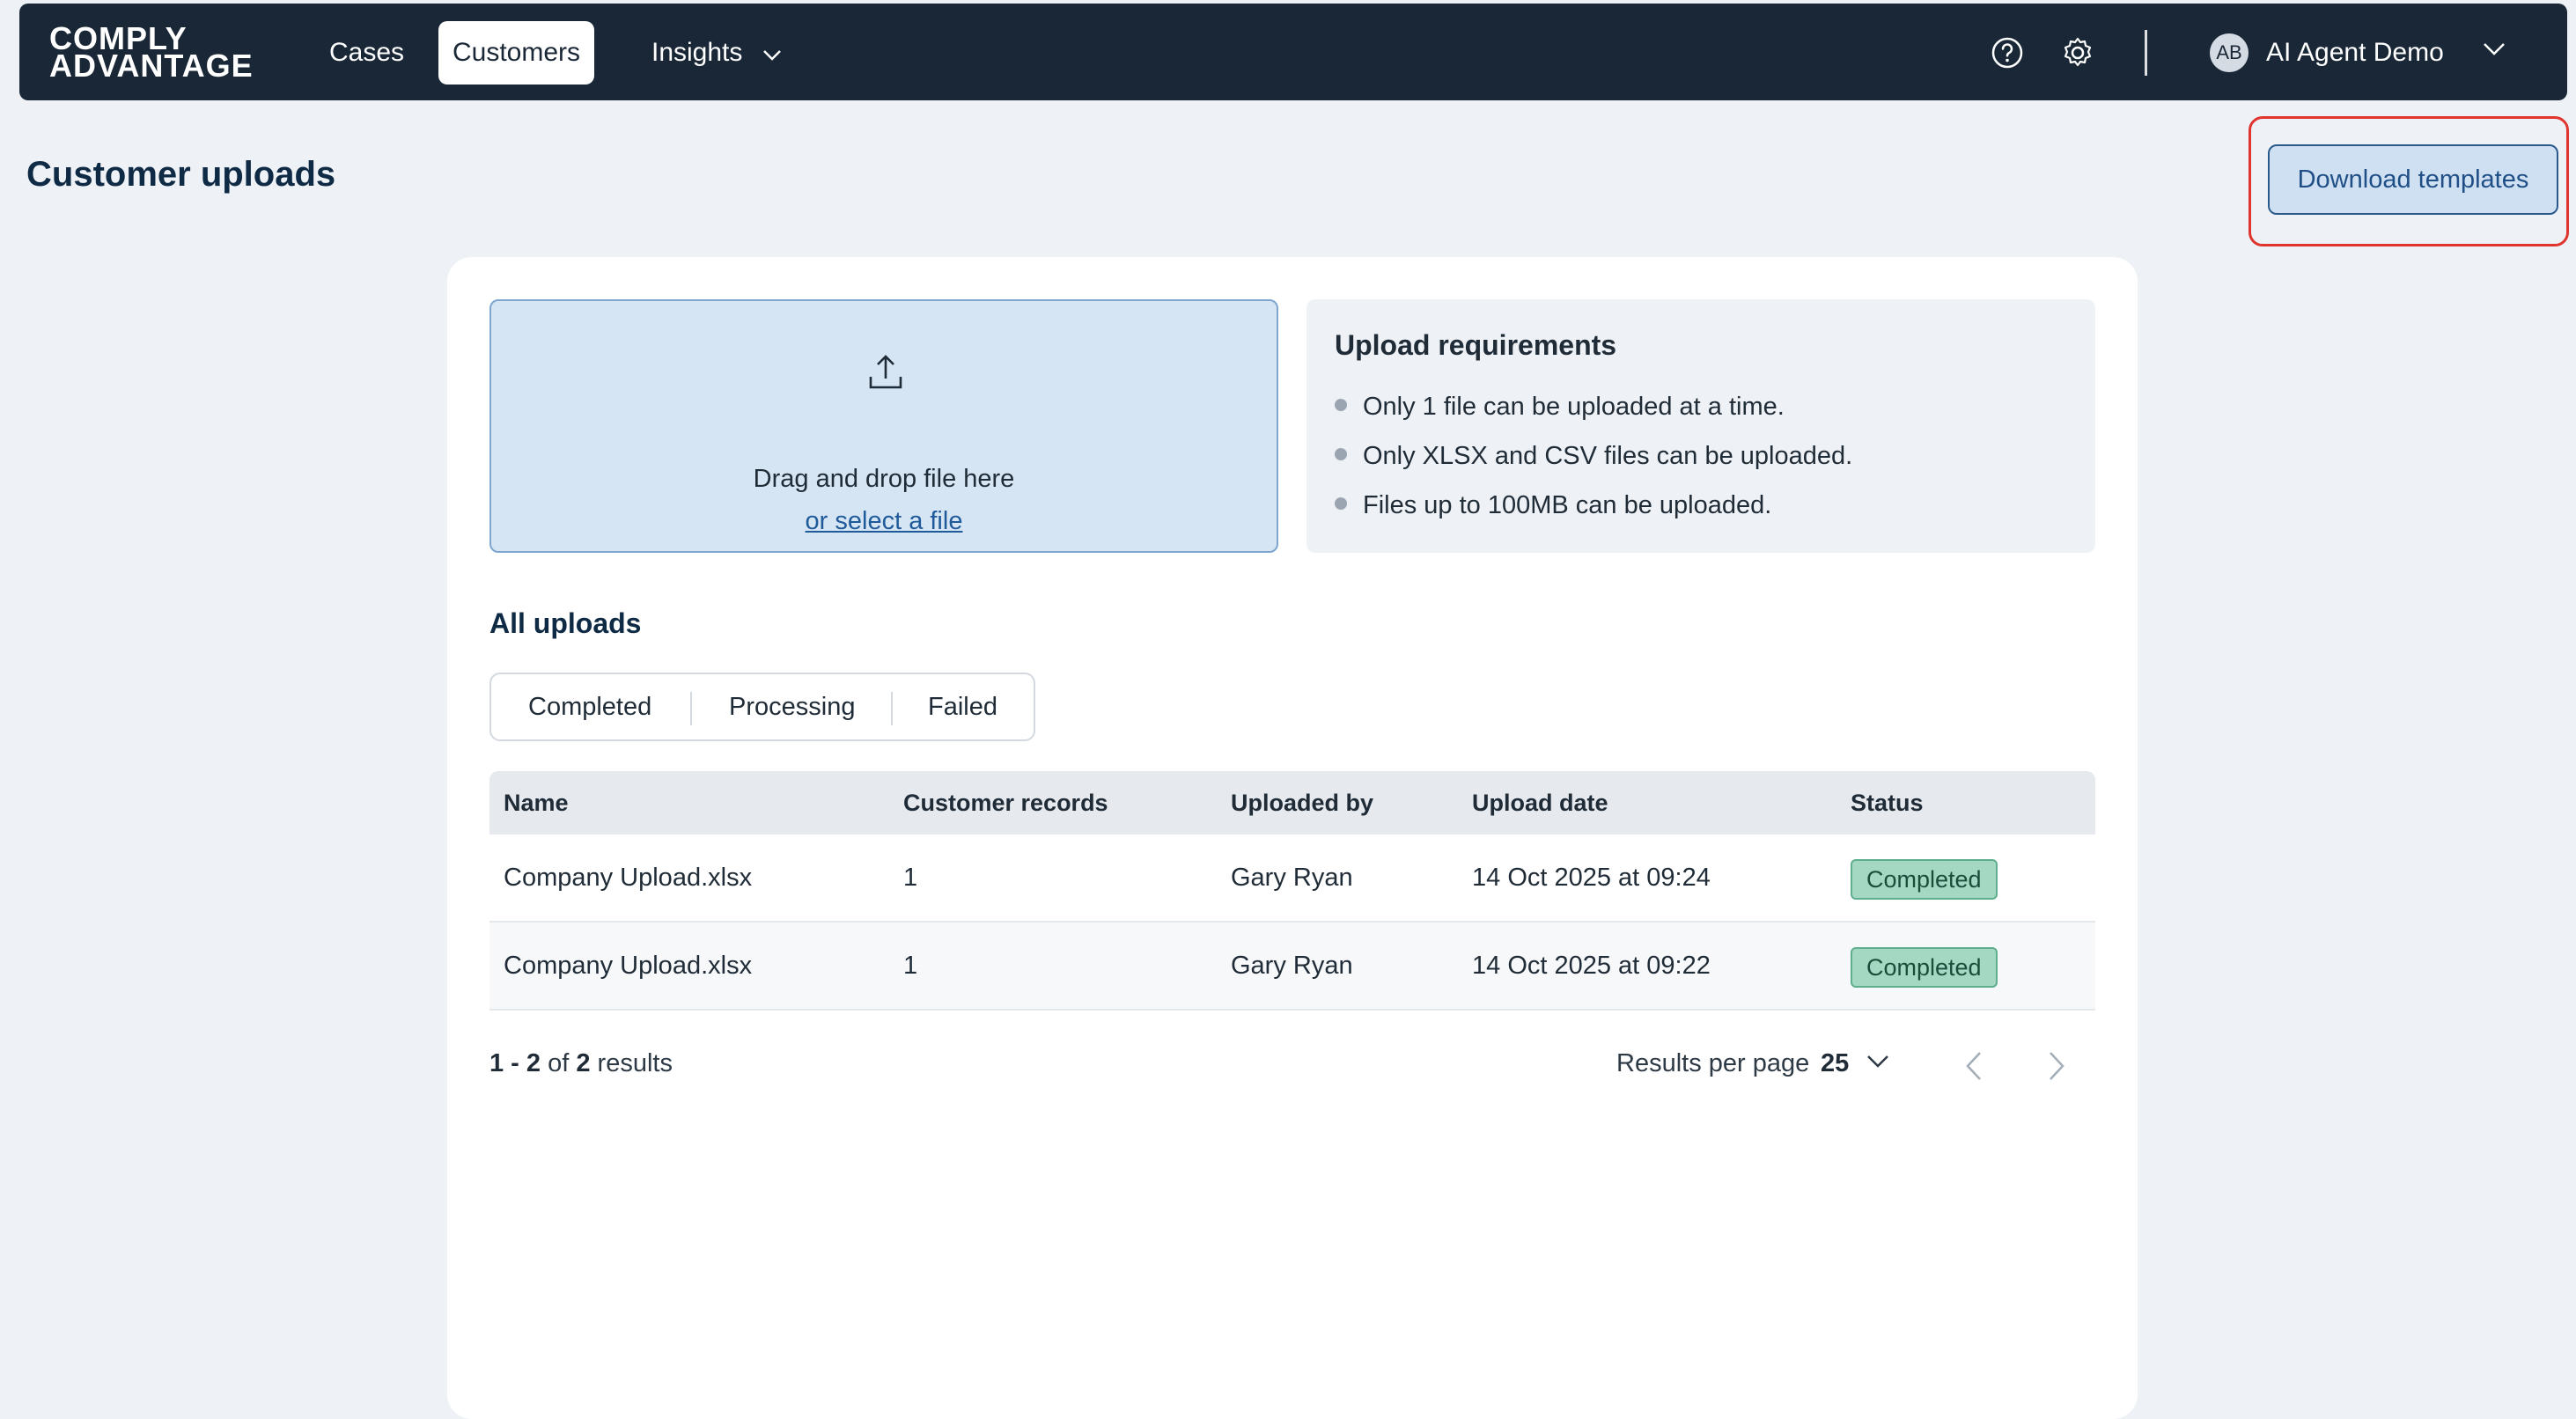 Image resolution: width=2576 pixels, height=1419 pixels. What do you see at coordinates (1574, 407) in the screenshot?
I see `requirement-text: Only 1 file can be uploaded at a time.` at bounding box center [1574, 407].